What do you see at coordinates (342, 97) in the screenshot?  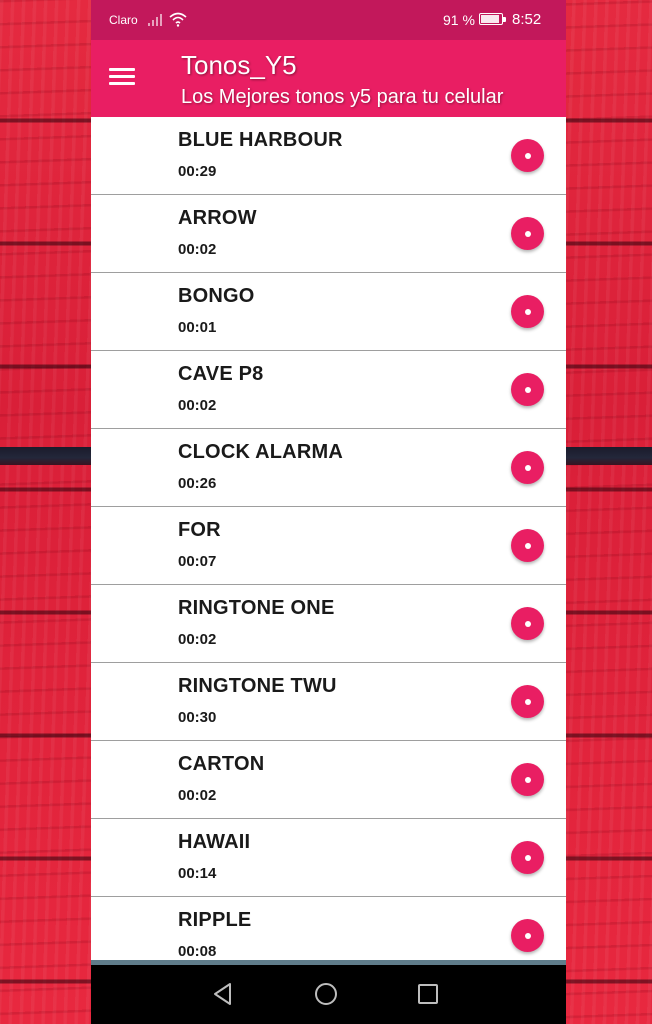 I see `app-subtitle: Los Mejores tonos y5 para tu celular` at bounding box center [342, 97].